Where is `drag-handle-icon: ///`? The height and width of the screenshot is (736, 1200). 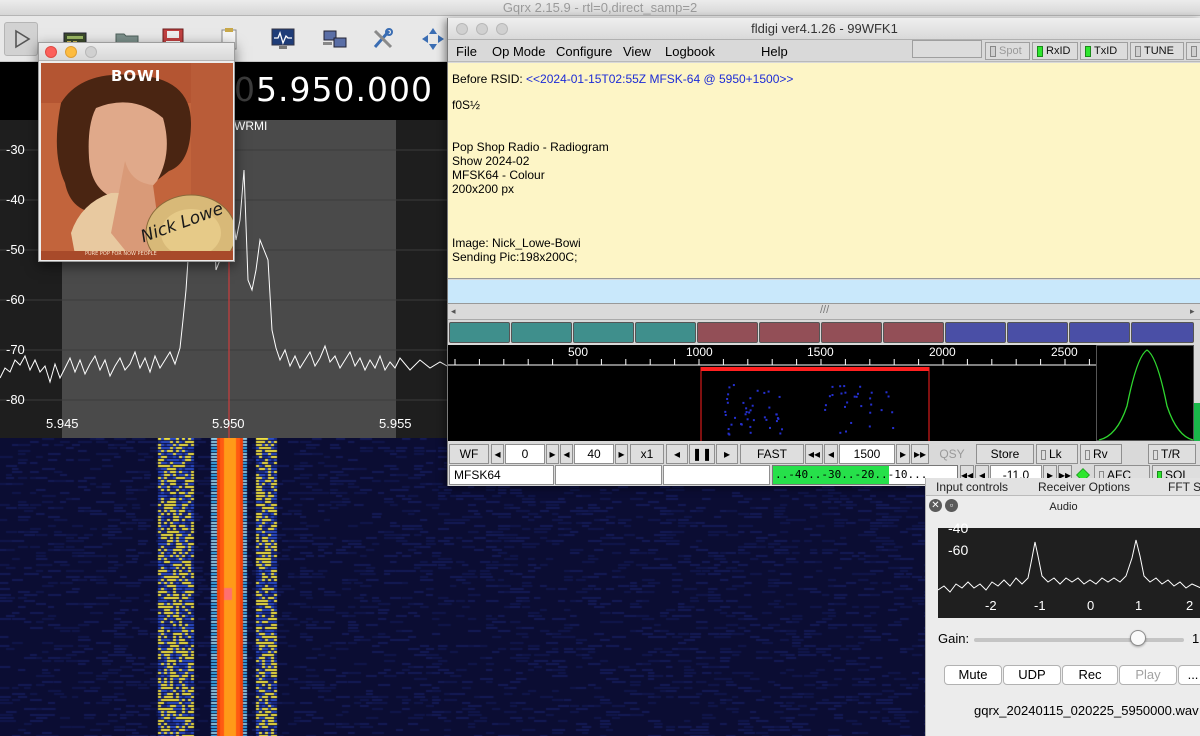 drag-handle-icon: /// is located at coordinates (824, 310).